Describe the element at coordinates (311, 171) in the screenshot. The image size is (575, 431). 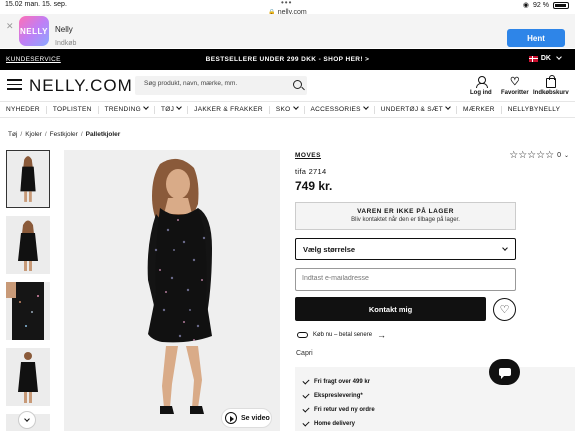
I see `product-name: tifa 2714` at that location.